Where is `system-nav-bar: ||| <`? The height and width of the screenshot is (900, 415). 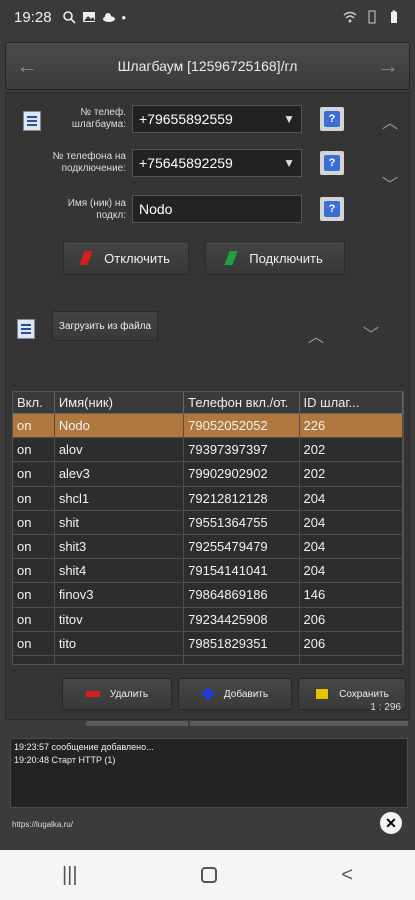
system-nav-bar: ||| < is located at coordinates (207, 875).